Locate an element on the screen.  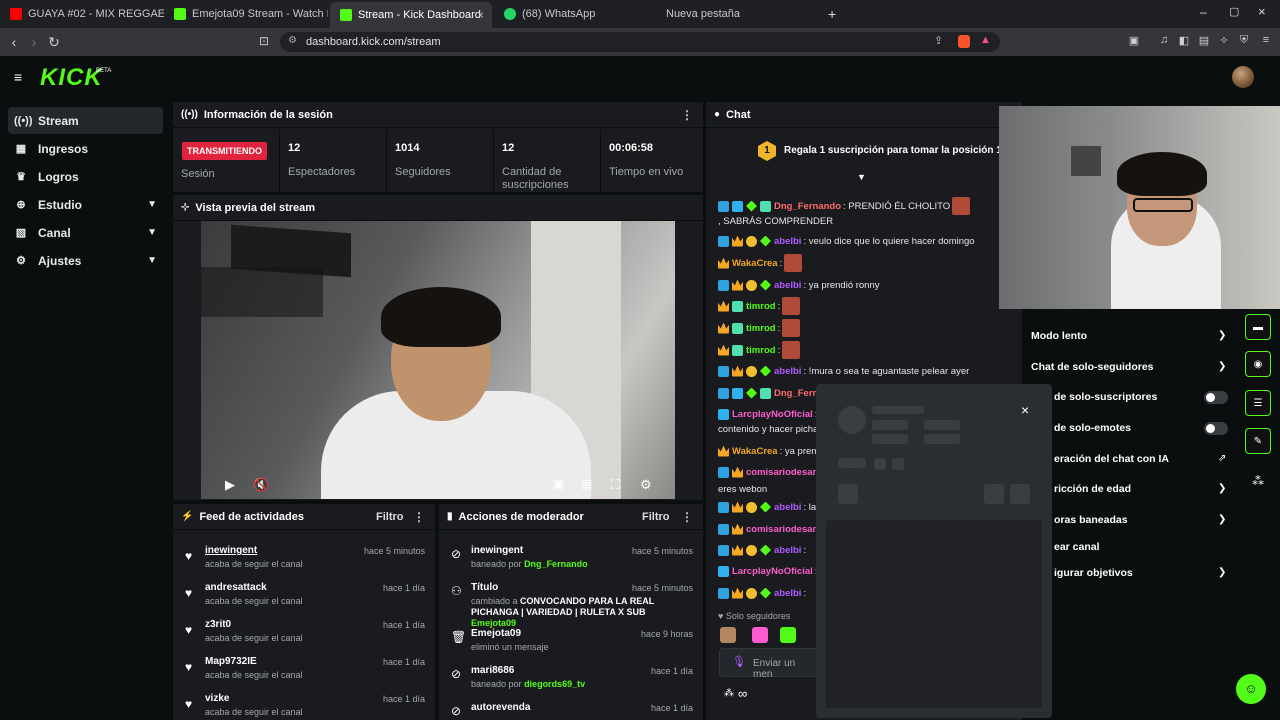
chat-input: 🎙 Enviar un men is located at coordinates (768, 664).